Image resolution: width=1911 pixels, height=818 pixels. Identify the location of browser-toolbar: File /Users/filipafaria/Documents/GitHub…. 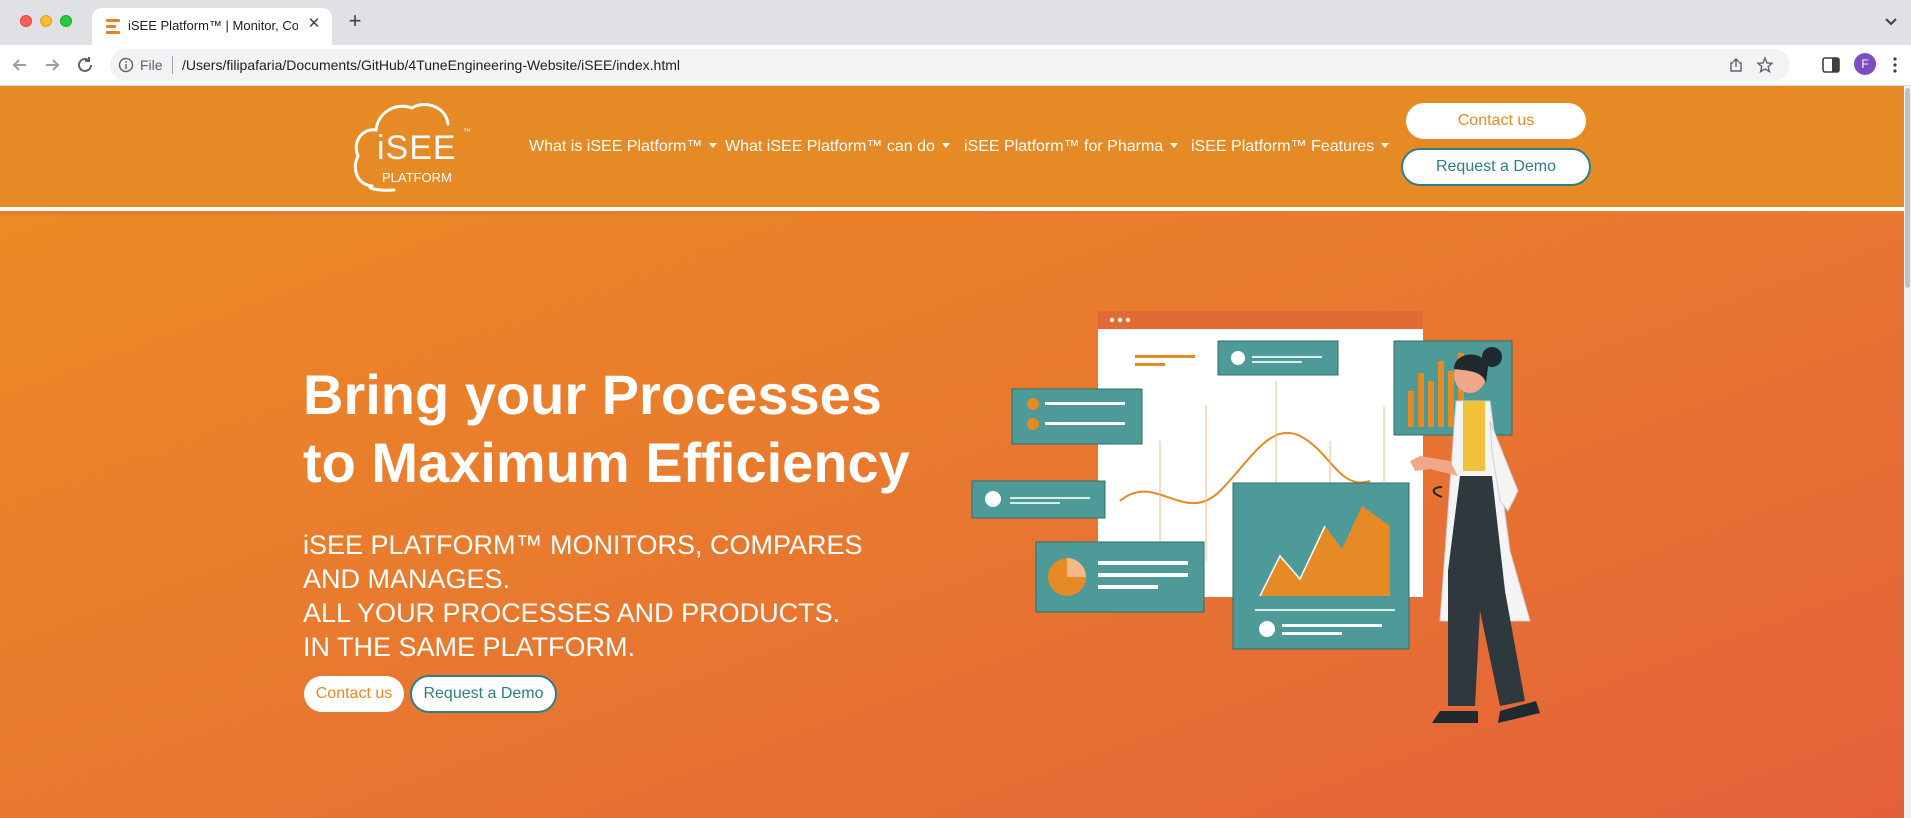
(955, 65).